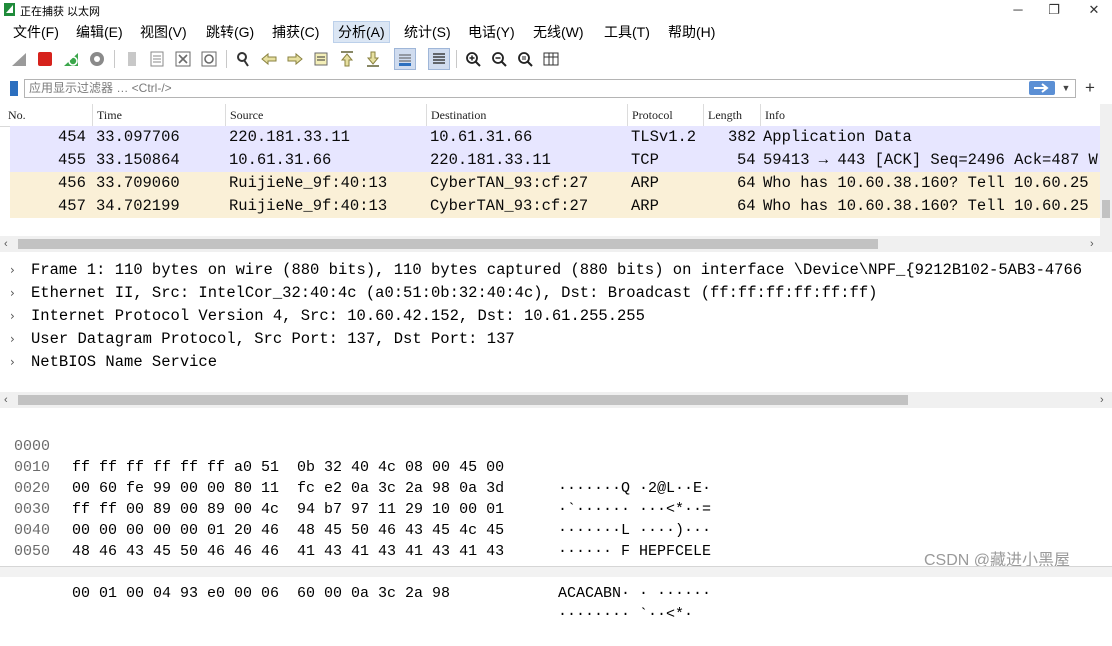 Image resolution: width=1112 pixels, height=646 pixels. What do you see at coordinates (1090, 88) in the screenshot?
I see `add-filter-button-icon: +` at bounding box center [1090, 88].